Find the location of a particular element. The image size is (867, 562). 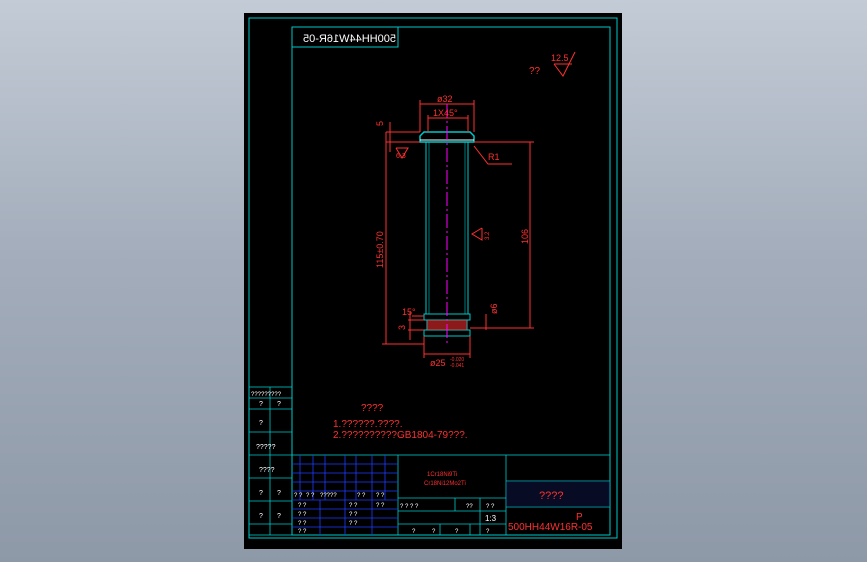

title-cell-10: ? ? is located at coordinates (302, 524).